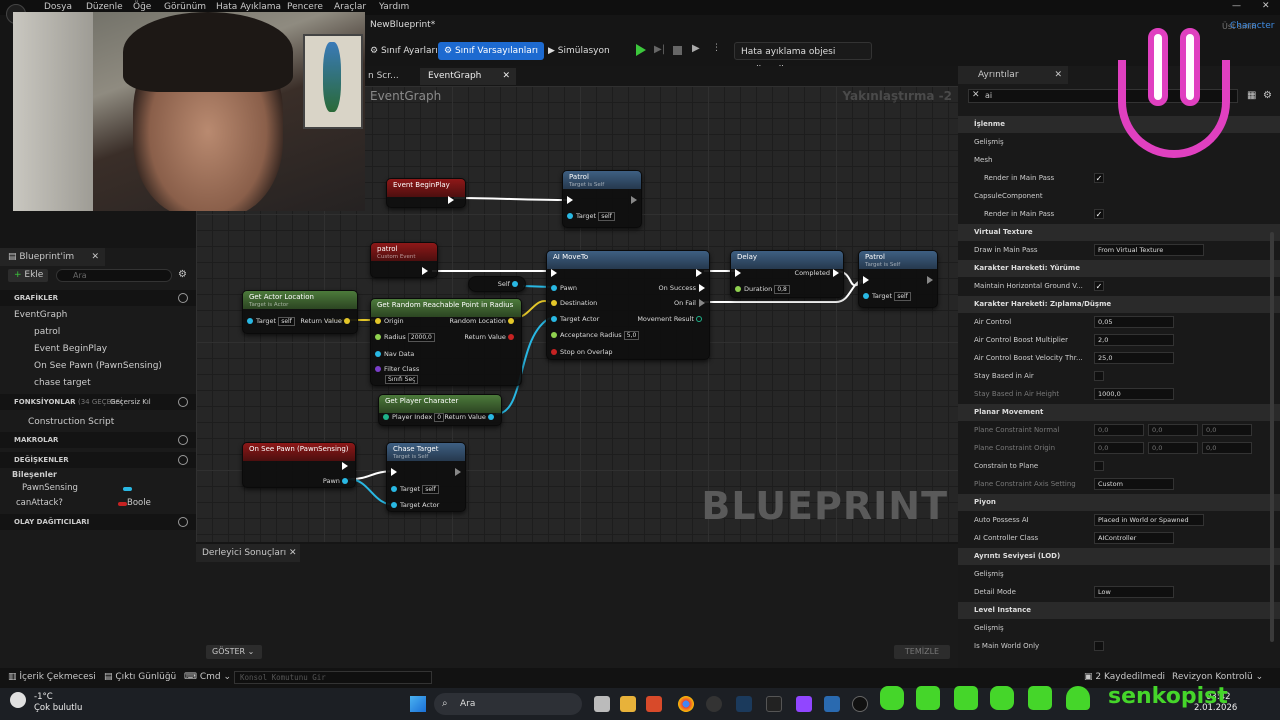 Image resolution: width=1280 pixels, height=720 pixels. I want to click on override-dropdown: Geçersiz Kıl, so click(130, 402).